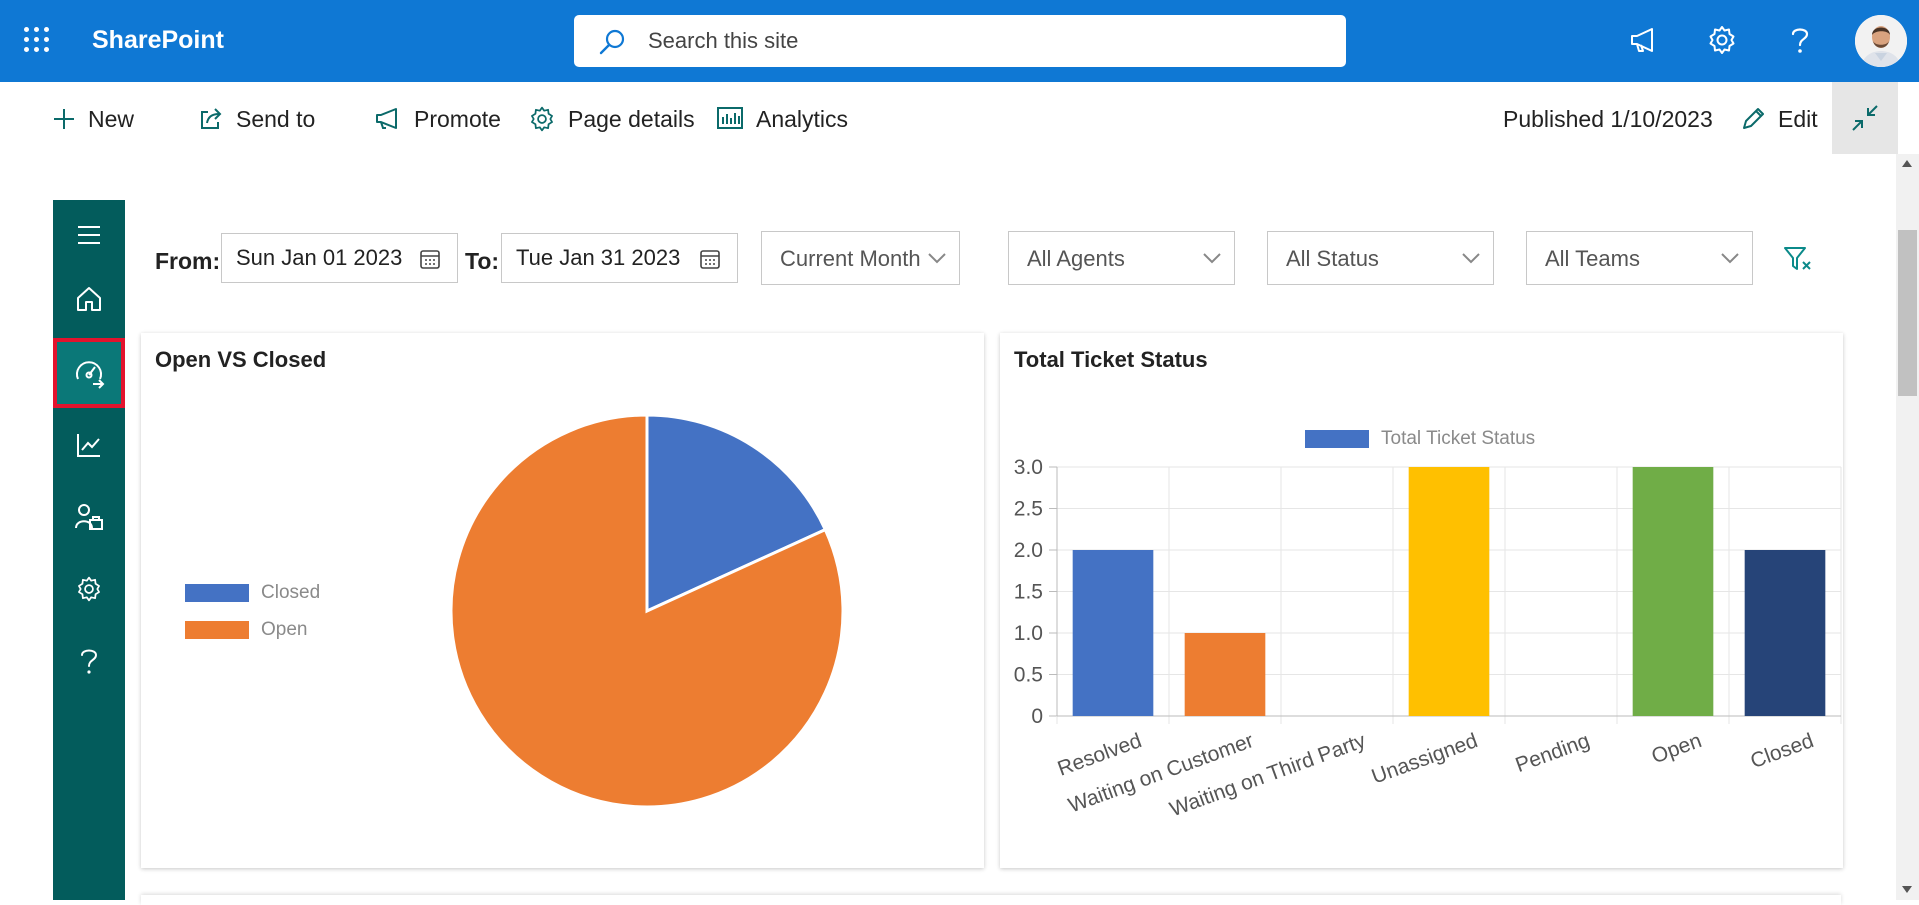 Image resolution: width=1919 pixels, height=905 pixels. I want to click on next-card-edge, so click(991, 900).